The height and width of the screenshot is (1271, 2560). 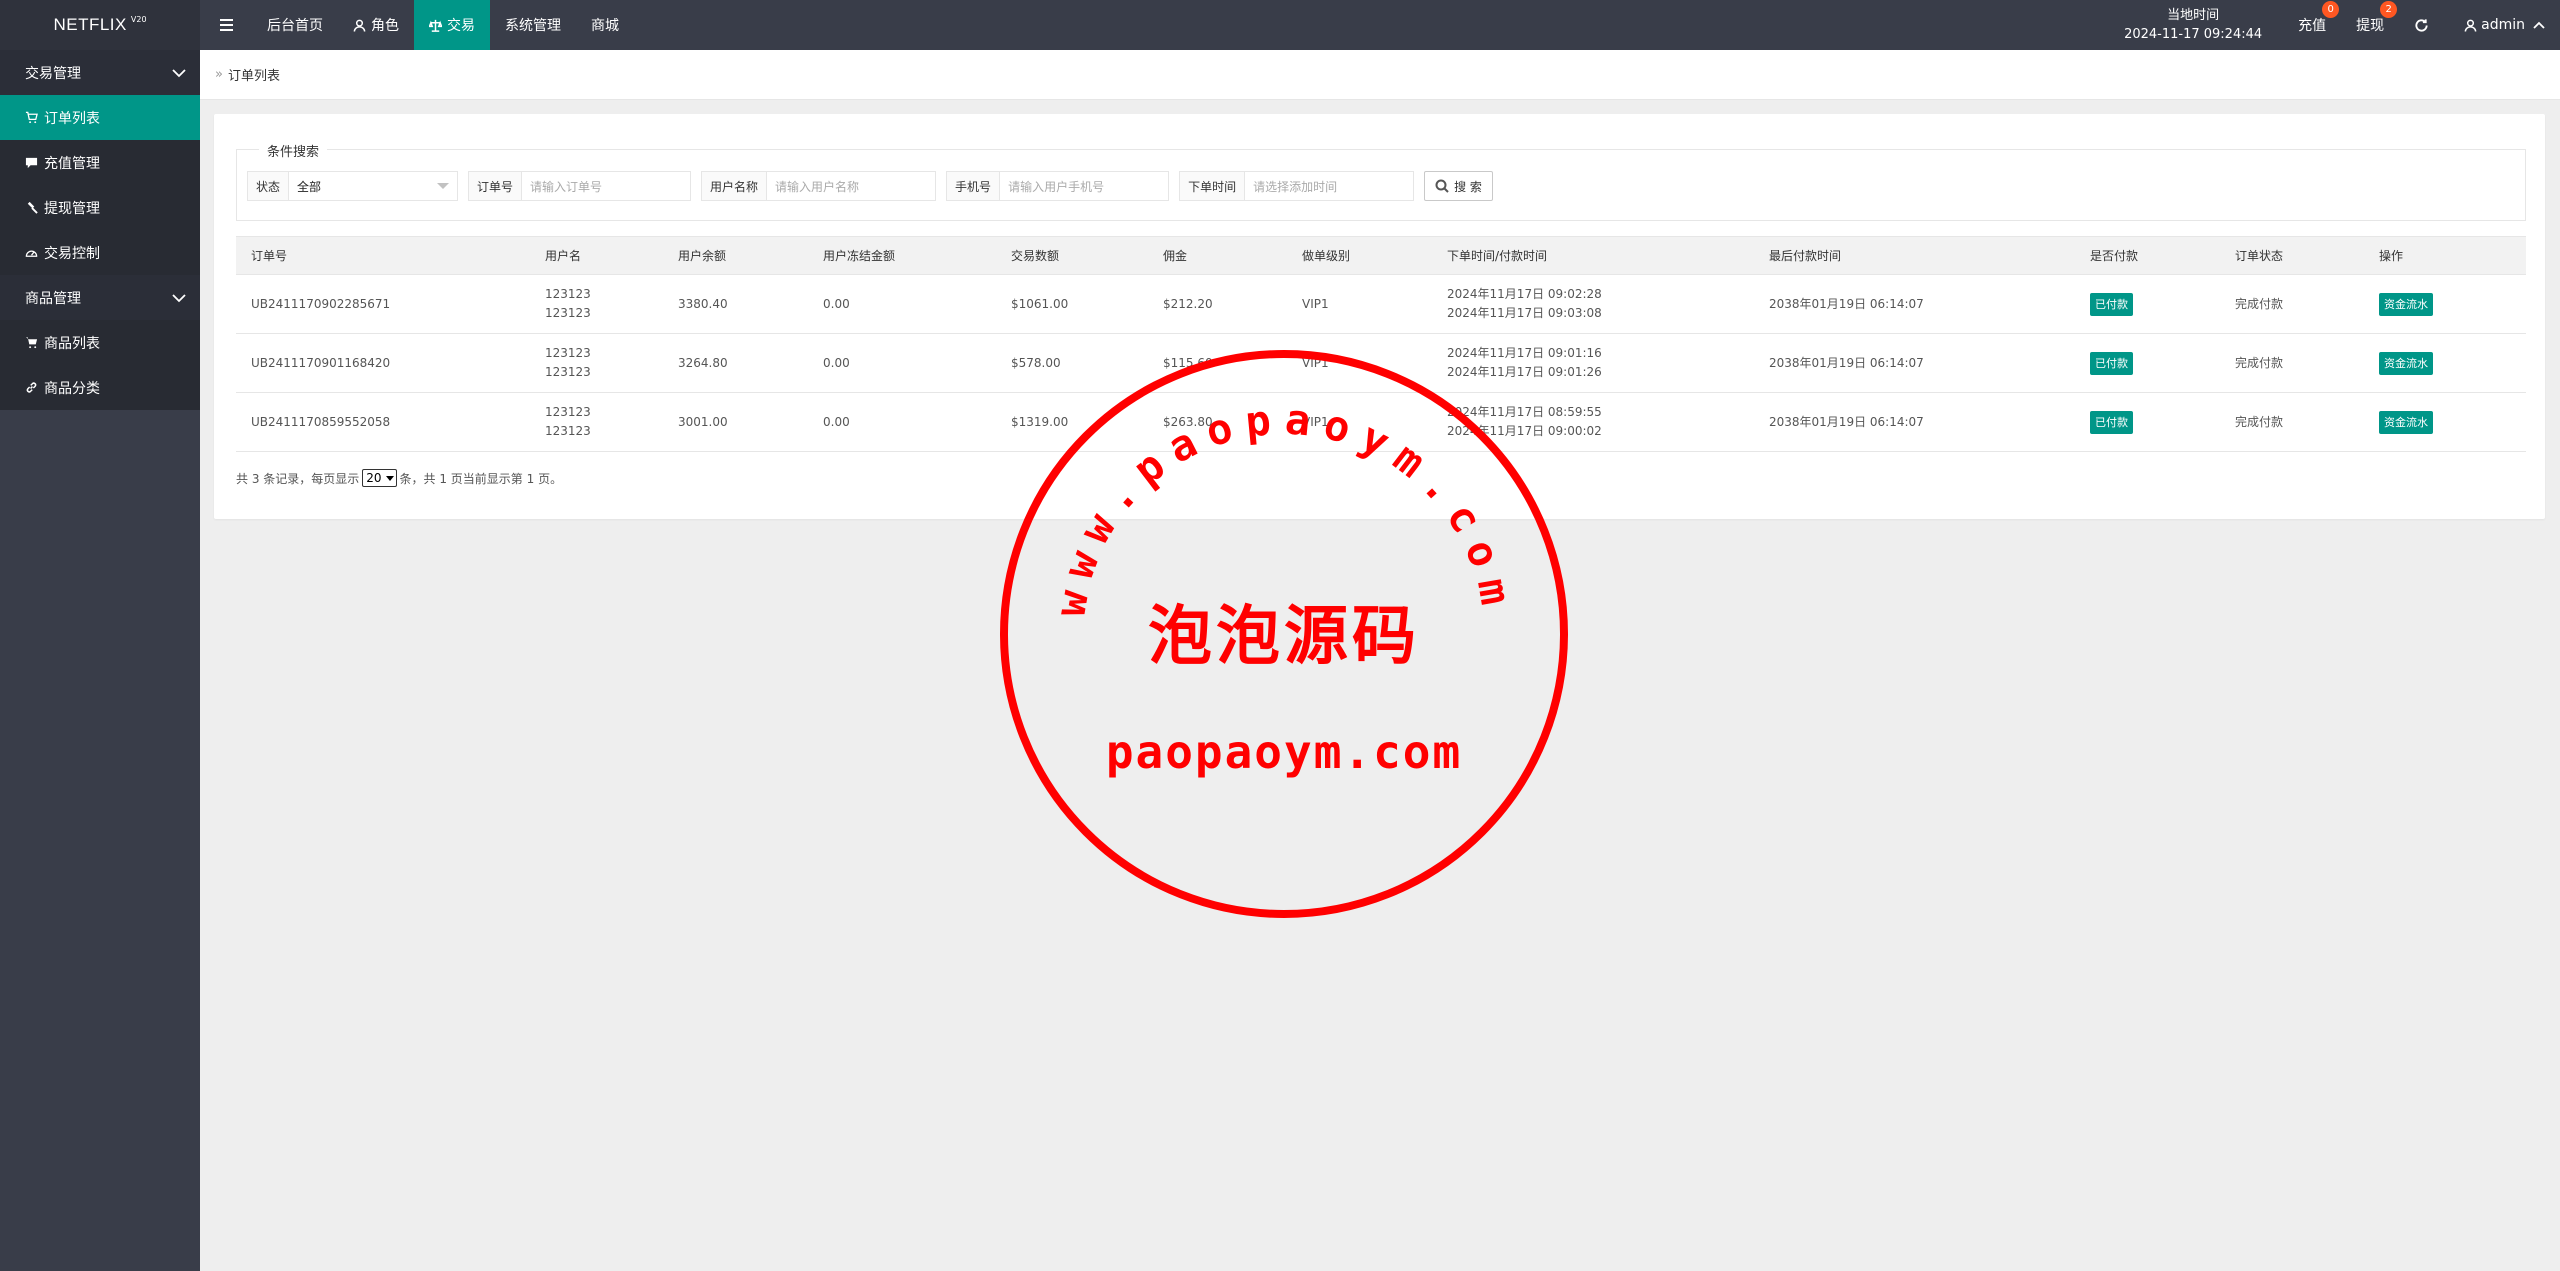 I want to click on nav-trade: 交易, so click(x=452, y=25).